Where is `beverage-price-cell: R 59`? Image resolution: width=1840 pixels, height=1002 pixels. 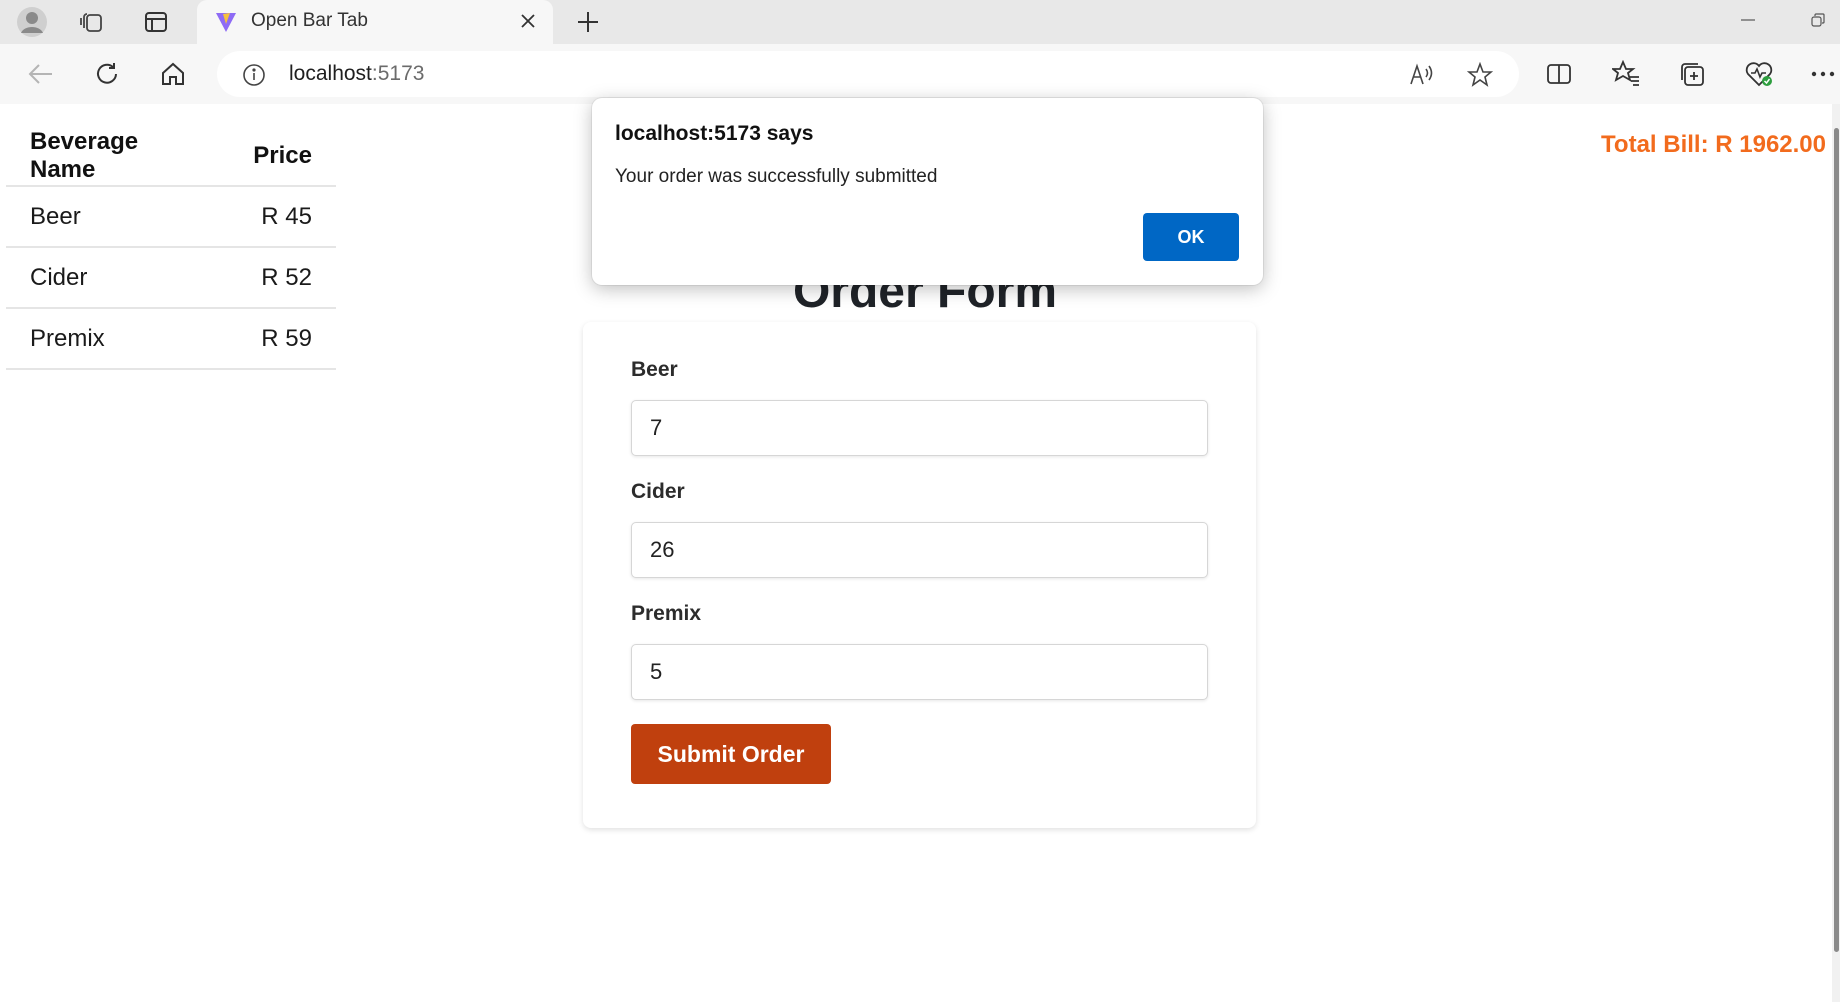
beverage-price-cell: R 59 is located at coordinates (282, 339).